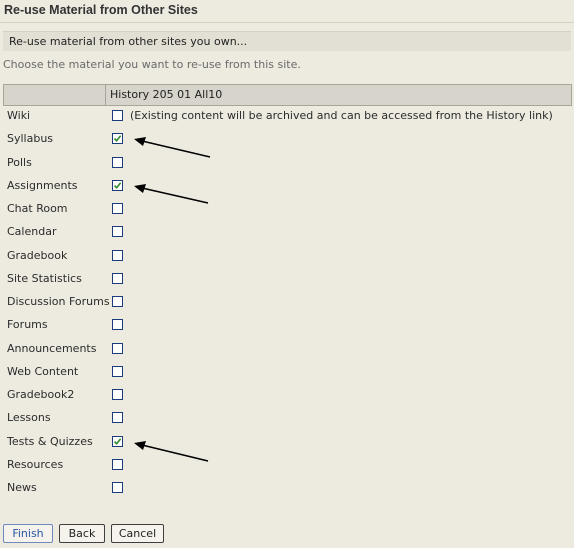 This screenshot has height=548, width=574. I want to click on tool-label: Chat Room, so click(37, 208).